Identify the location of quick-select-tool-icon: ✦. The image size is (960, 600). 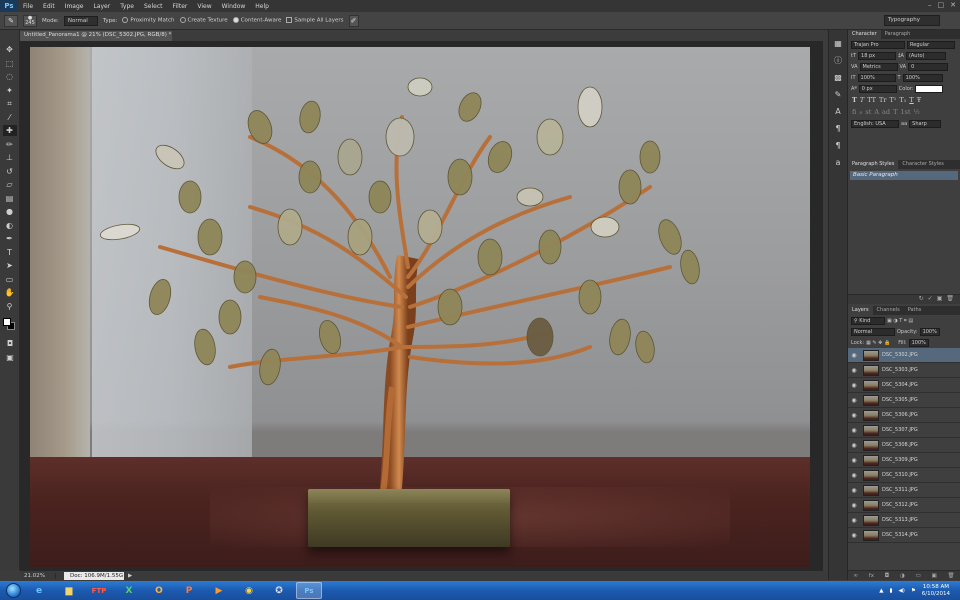
(10, 90).